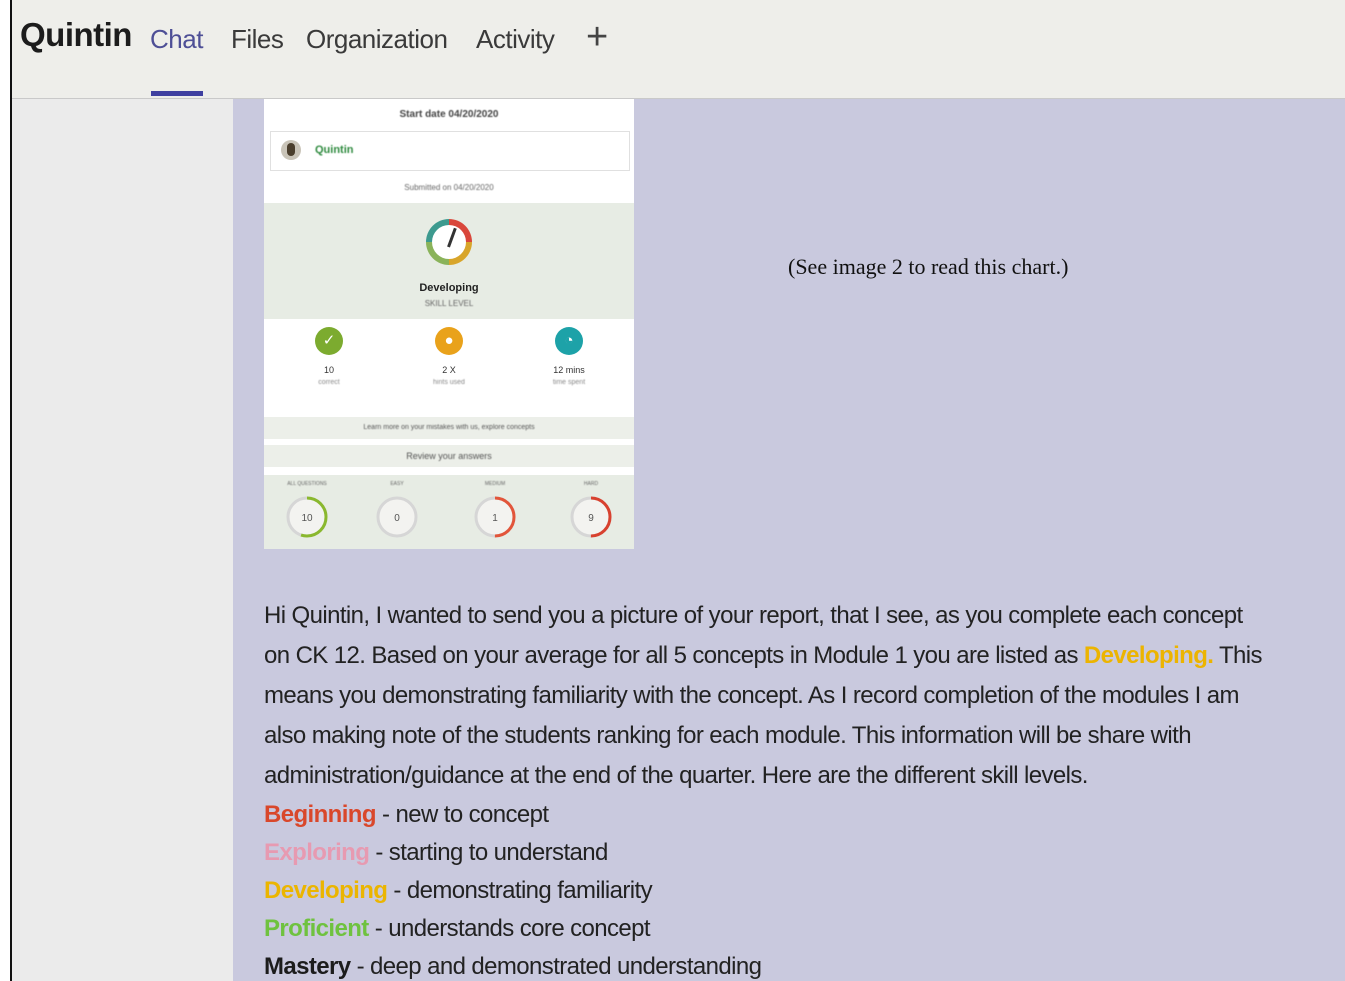 The width and height of the screenshot is (1345, 981). What do you see at coordinates (804, 929) in the screenshot?
I see `skill-level-proficient: Proficient - understands core concept` at bounding box center [804, 929].